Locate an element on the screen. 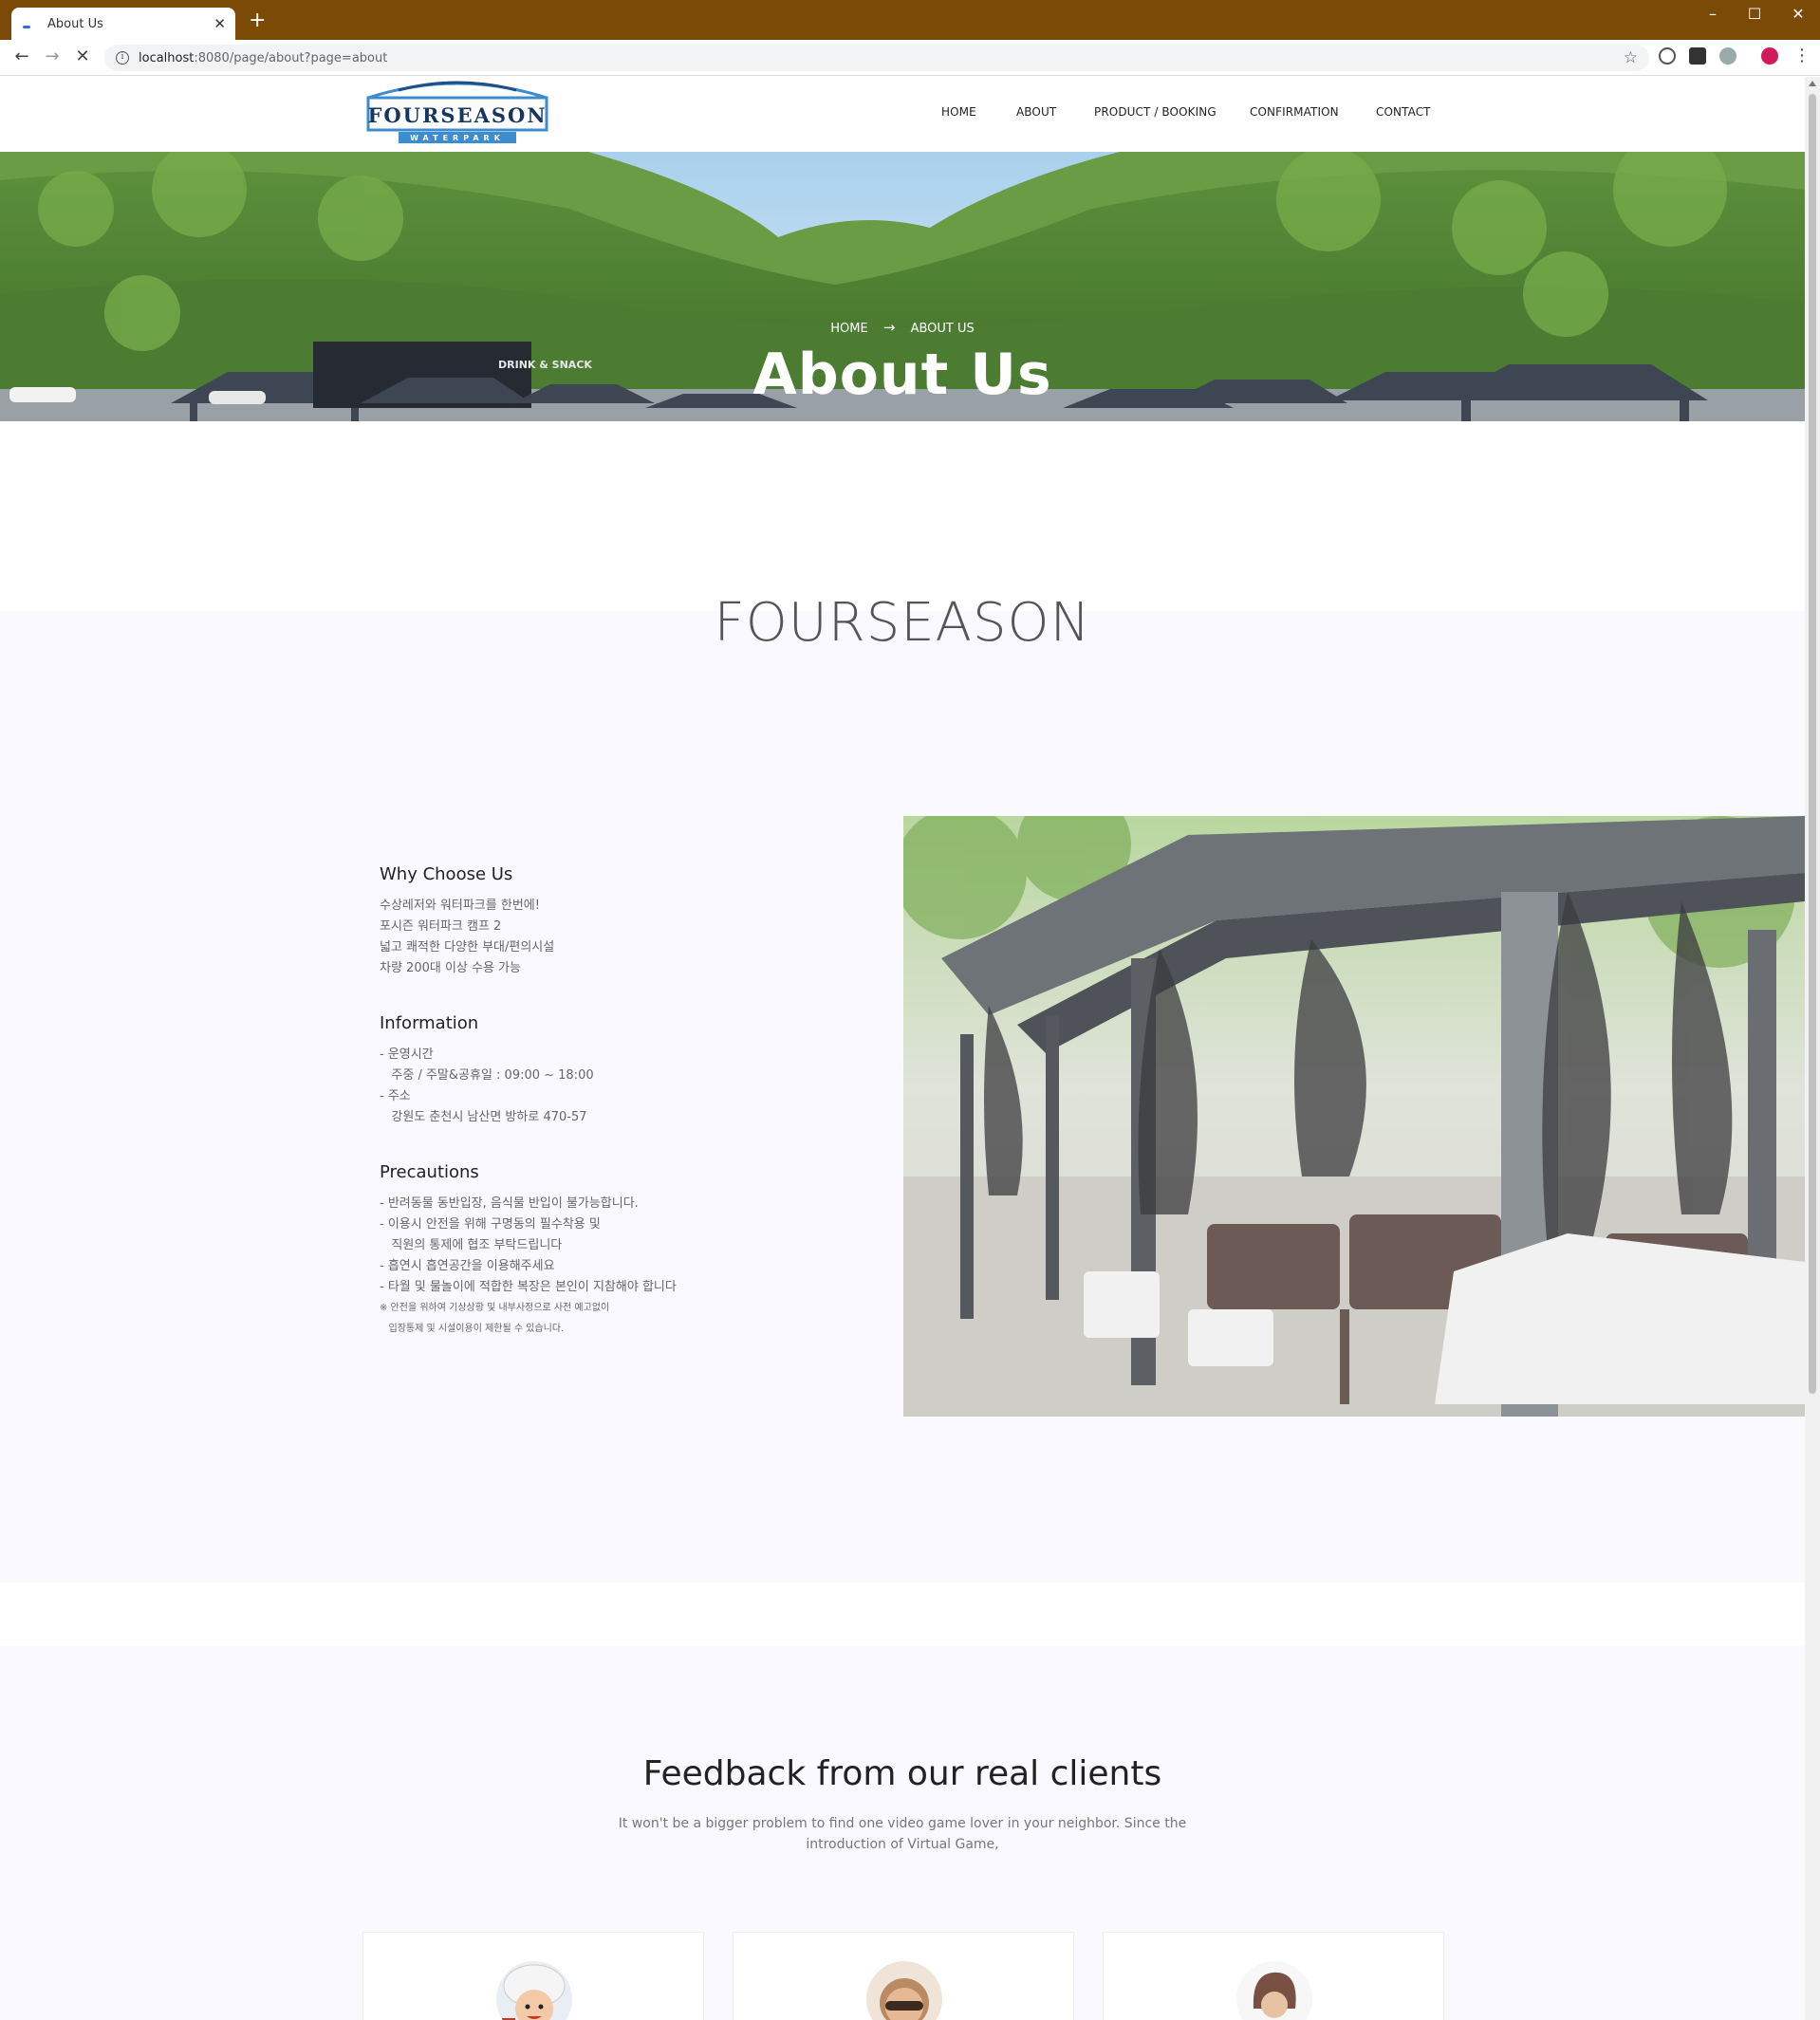 The width and height of the screenshot is (1820, 2020). url-text: localhost:8080/page/about?page=about is located at coordinates (263, 58).